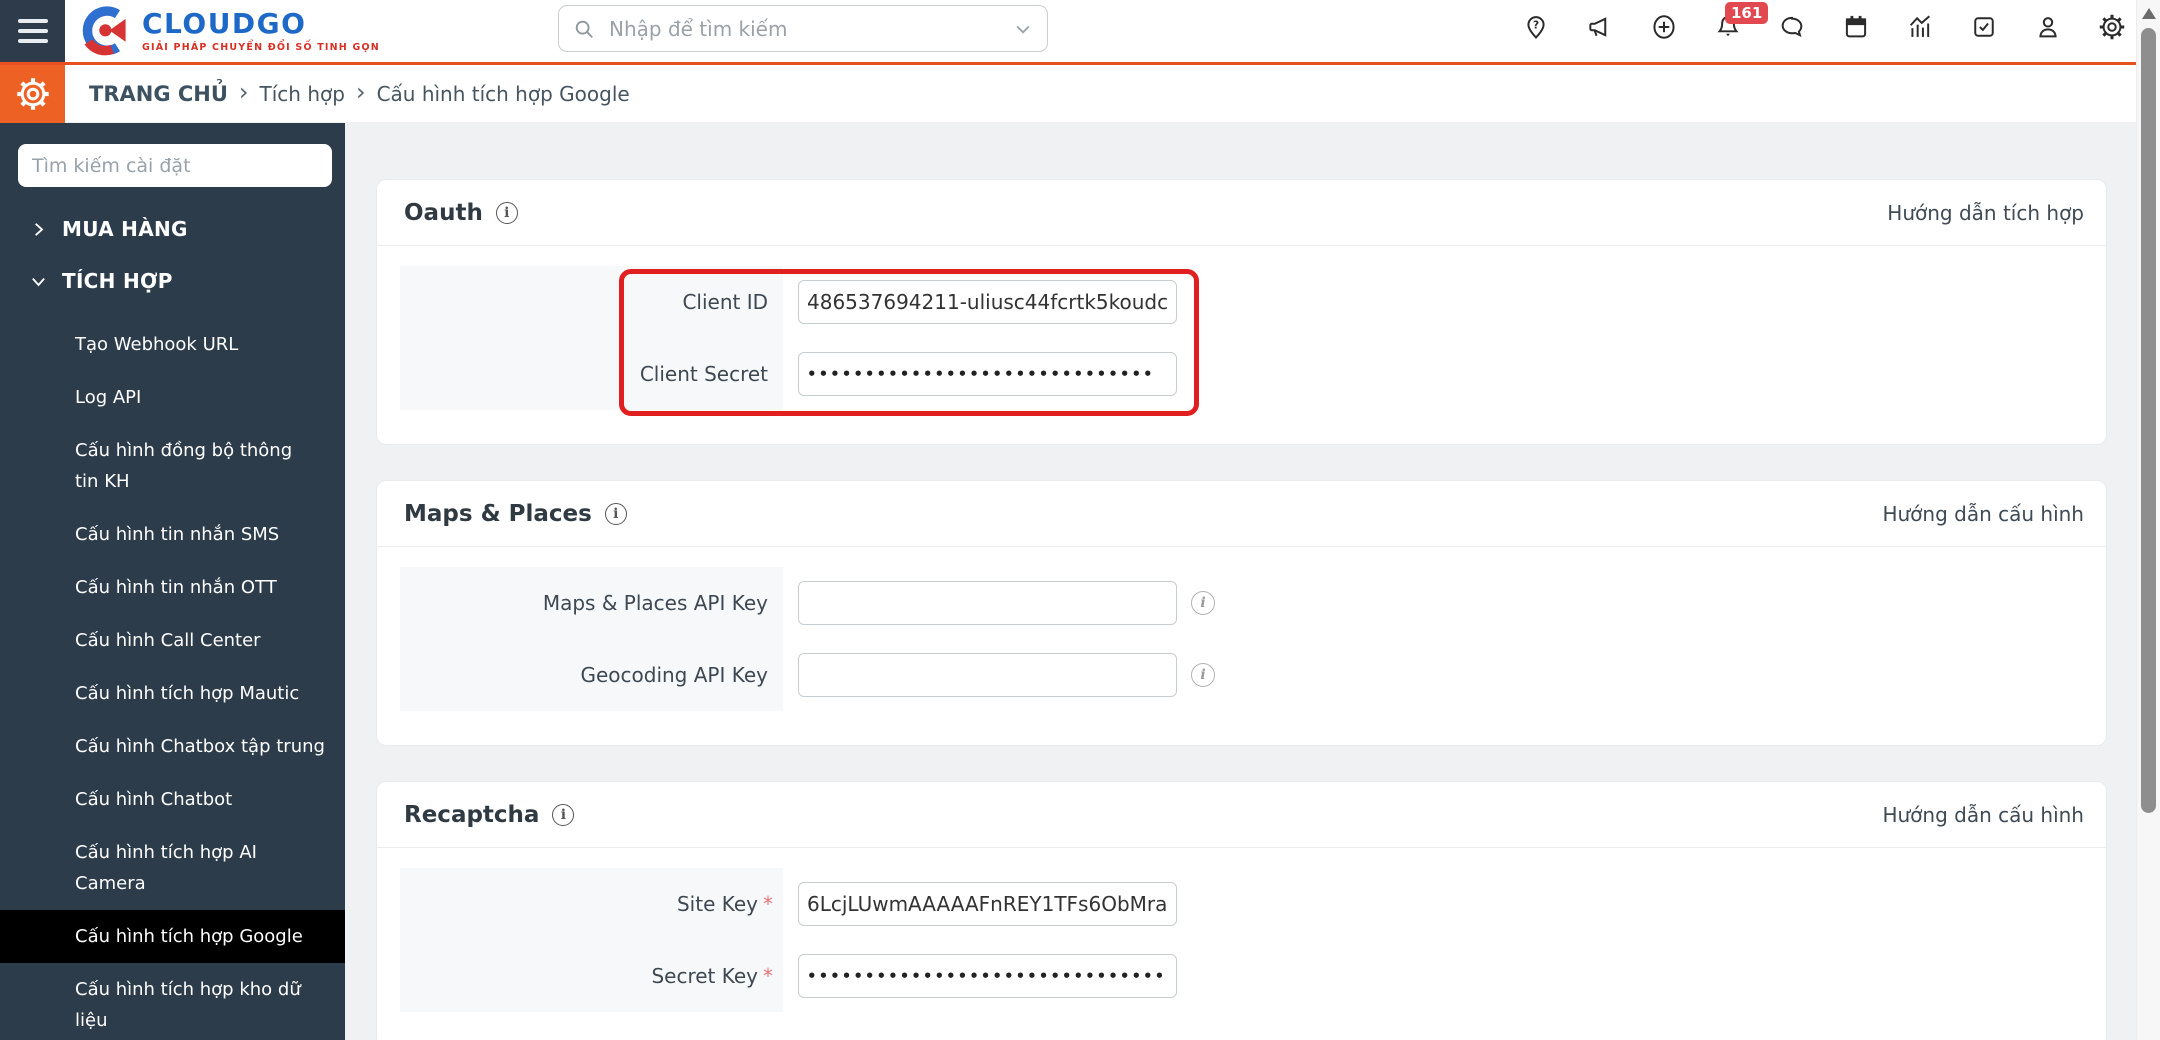  I want to click on form-row: Client ID, so click(1241, 302).